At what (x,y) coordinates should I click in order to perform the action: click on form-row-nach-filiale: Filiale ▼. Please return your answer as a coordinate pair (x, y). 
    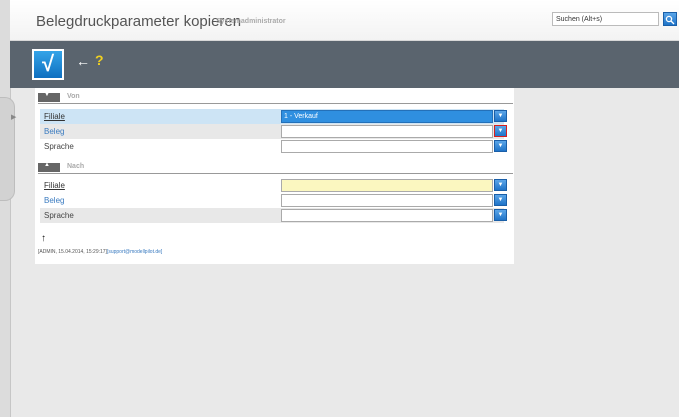
    Looking at the image, I should click on (273, 185).